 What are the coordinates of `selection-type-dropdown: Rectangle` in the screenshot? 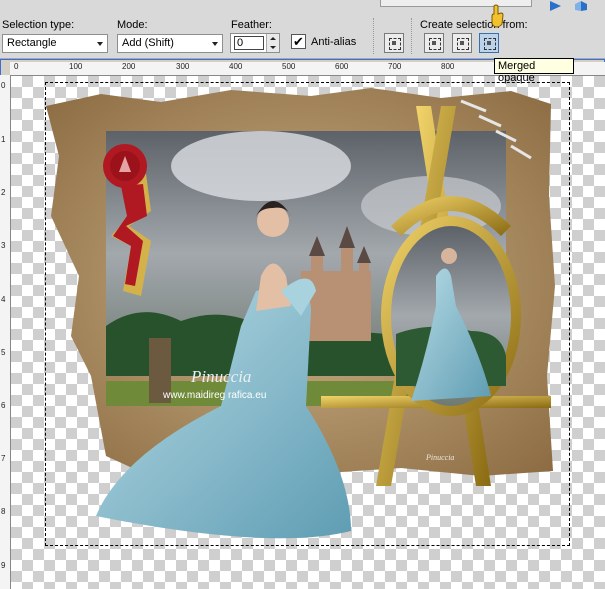 It's located at (55, 43).